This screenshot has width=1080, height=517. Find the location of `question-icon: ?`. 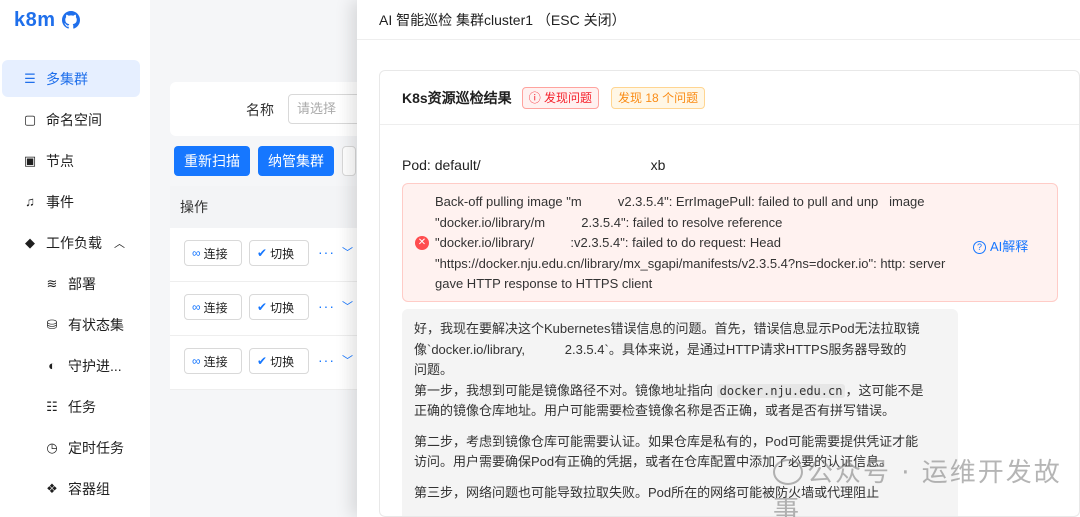

question-icon: ? is located at coordinates (979, 247).